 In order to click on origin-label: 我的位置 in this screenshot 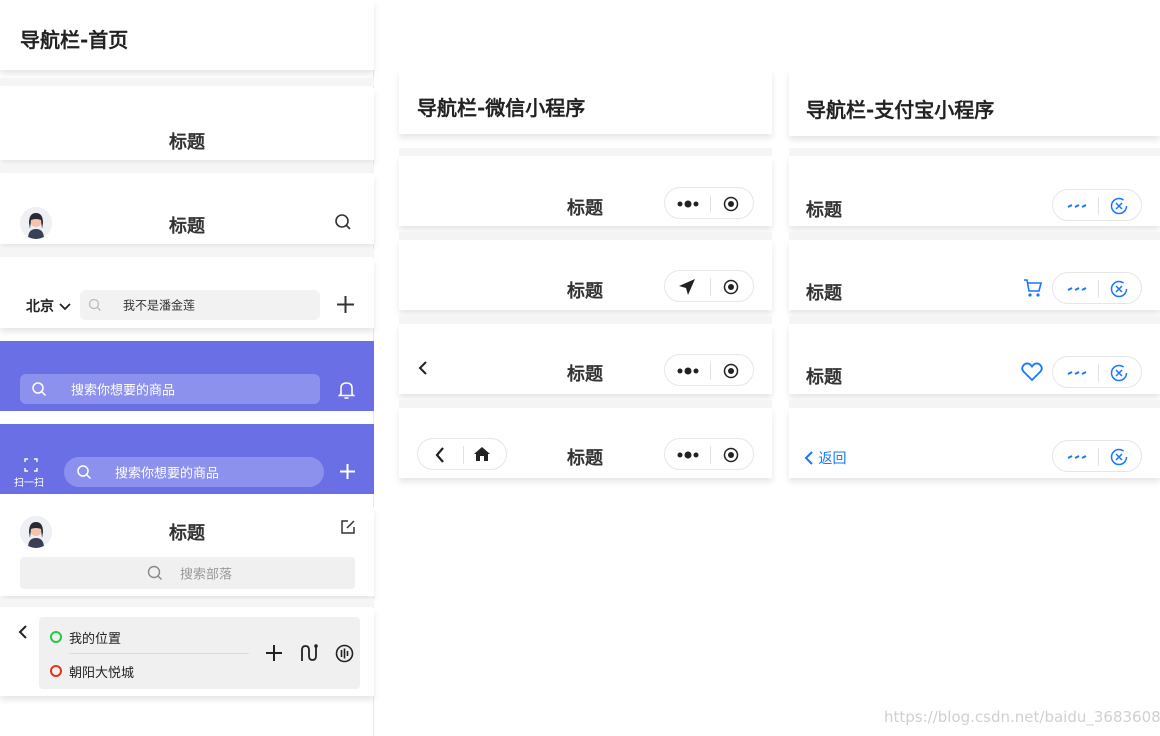, I will do `click(95, 637)`.